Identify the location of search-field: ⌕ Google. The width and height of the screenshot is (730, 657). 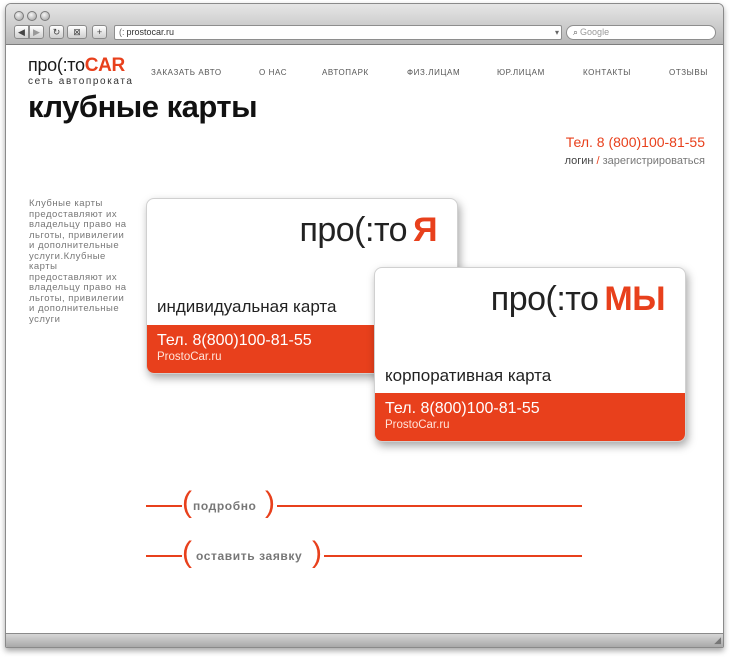
(641, 32).